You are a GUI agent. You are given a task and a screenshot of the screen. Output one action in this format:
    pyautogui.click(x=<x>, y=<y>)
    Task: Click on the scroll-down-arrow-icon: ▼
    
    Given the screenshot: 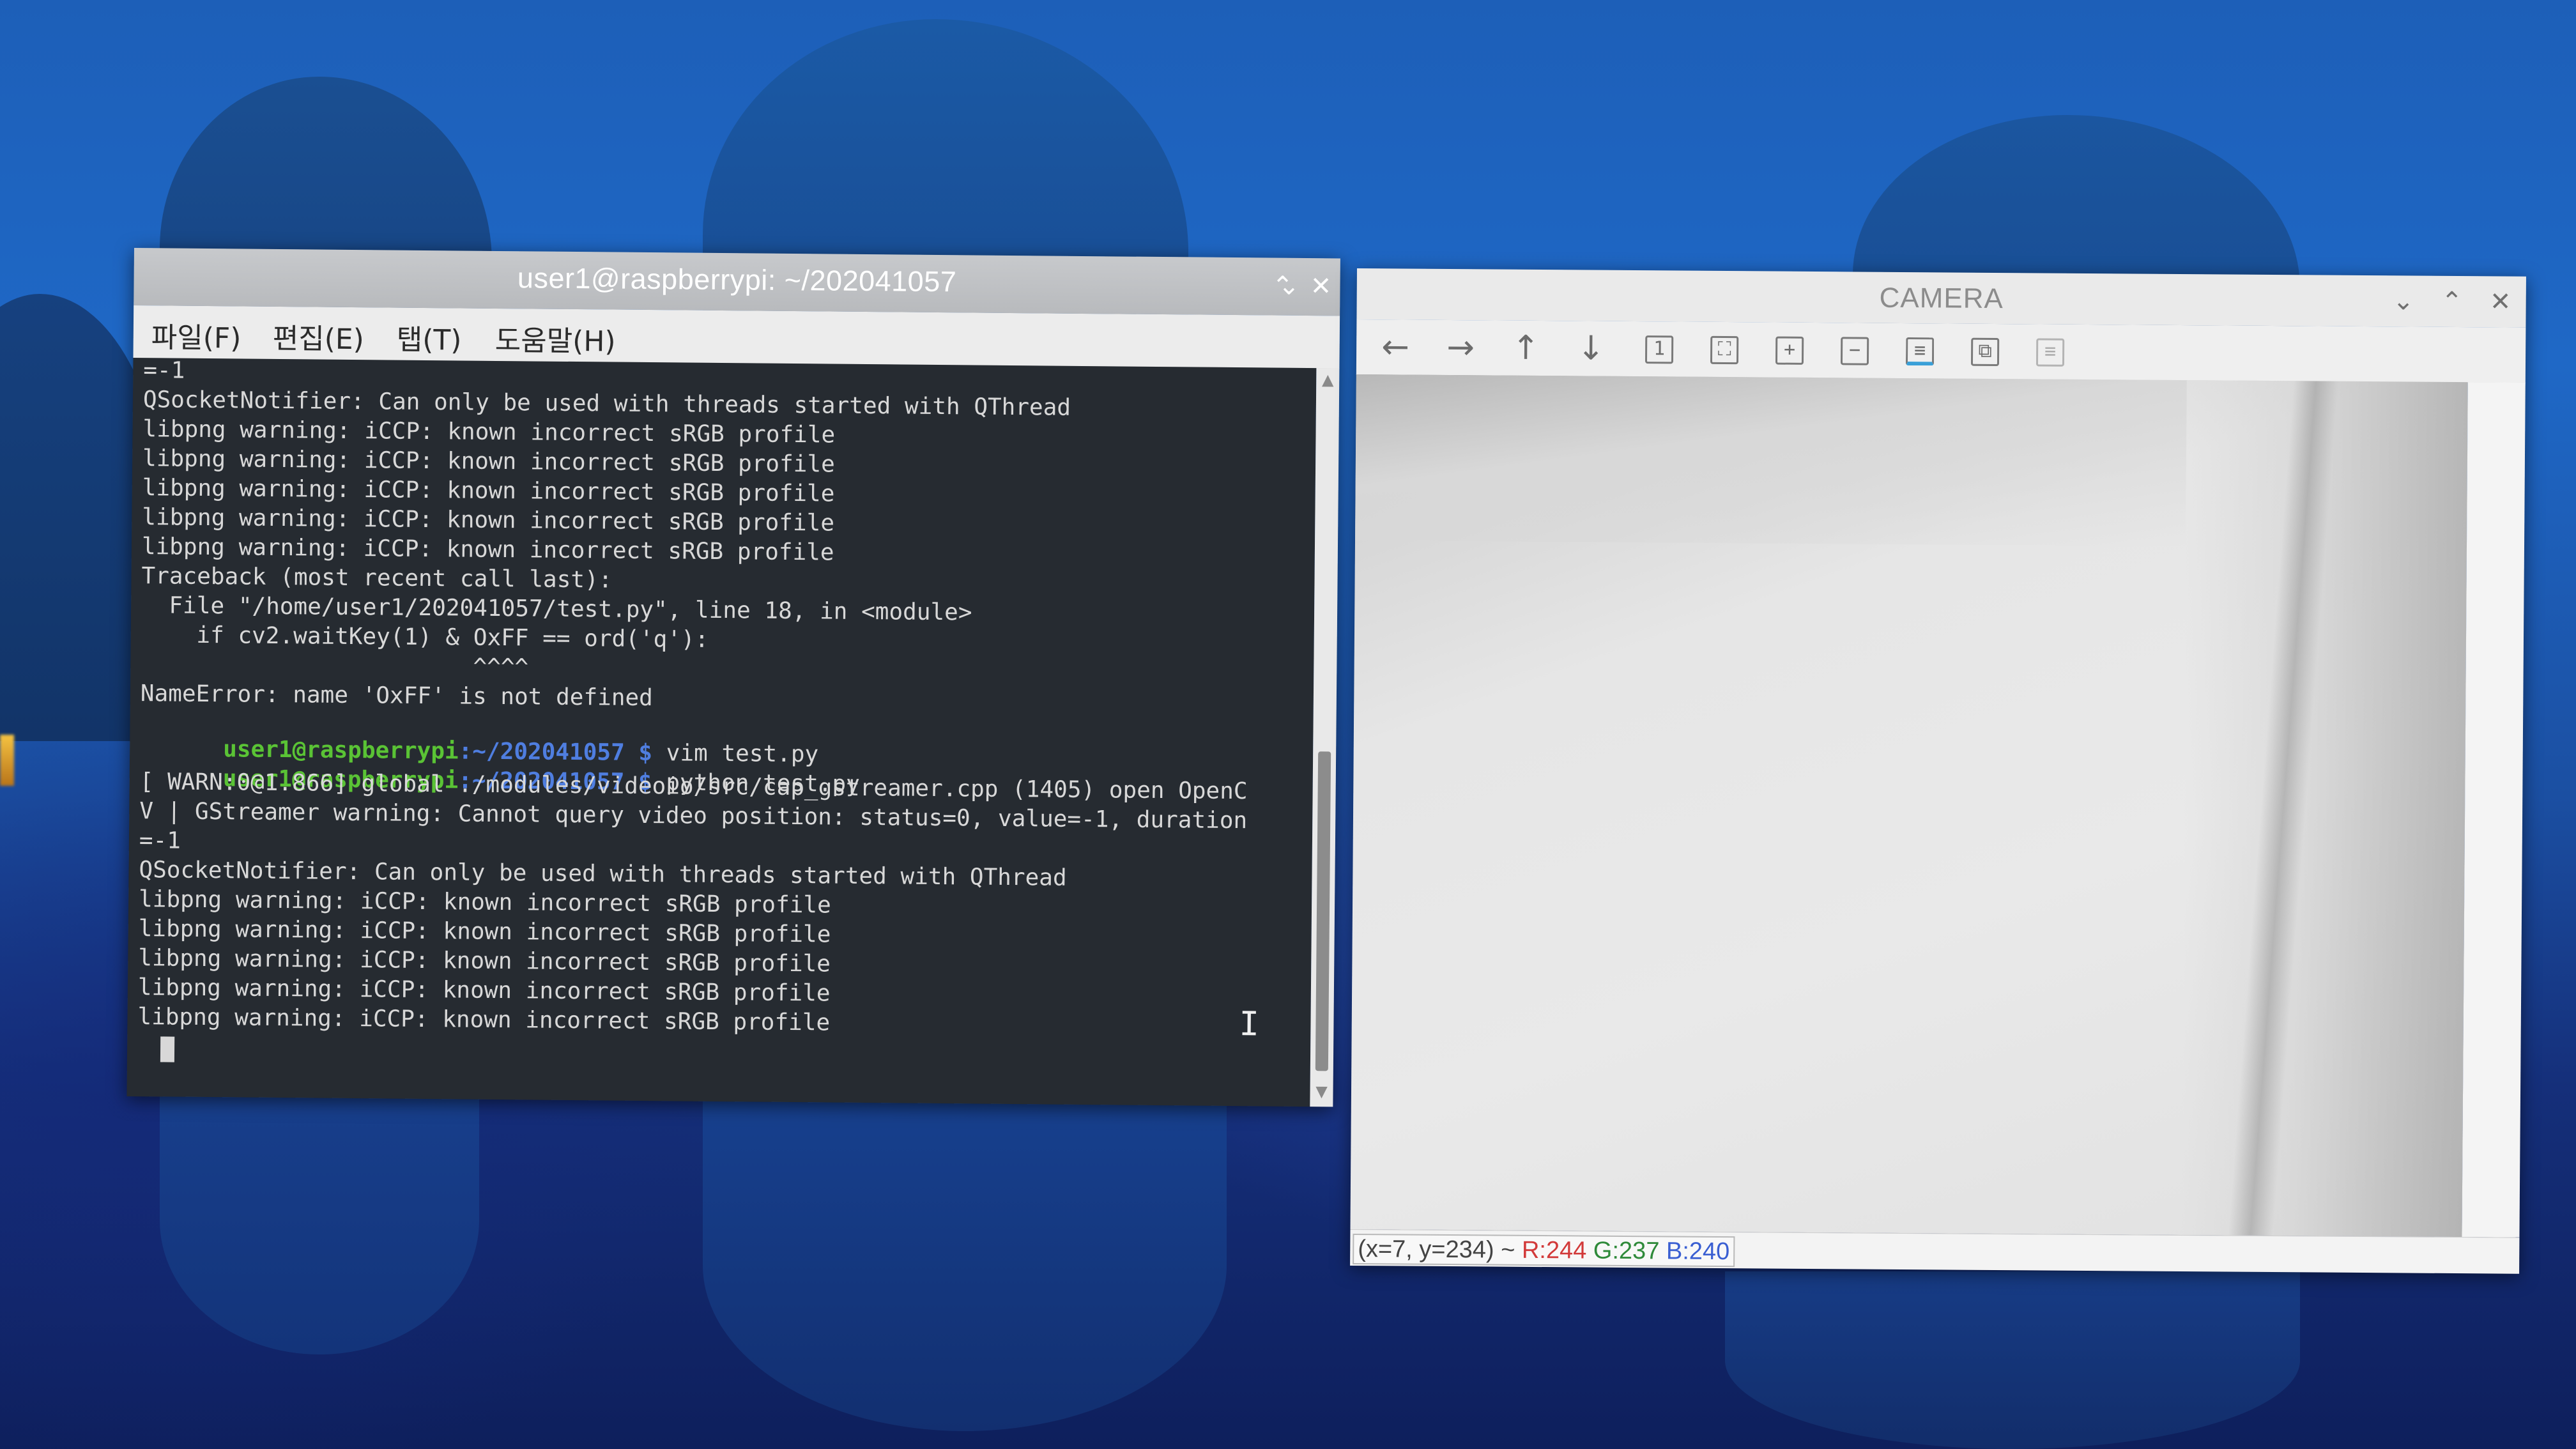 What is the action you would take?
    pyautogui.click(x=1321, y=1091)
    